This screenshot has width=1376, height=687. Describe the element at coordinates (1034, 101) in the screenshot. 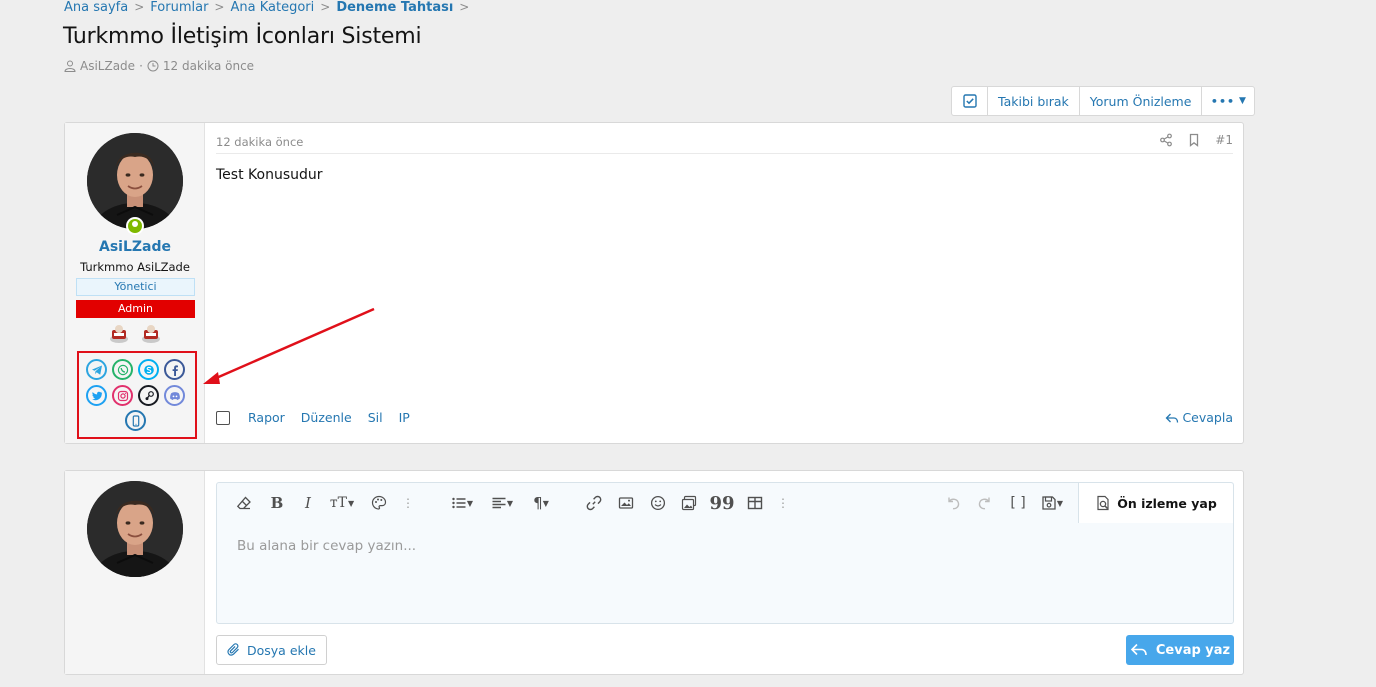

I see `unwatch-button: Takibi bırak` at that location.